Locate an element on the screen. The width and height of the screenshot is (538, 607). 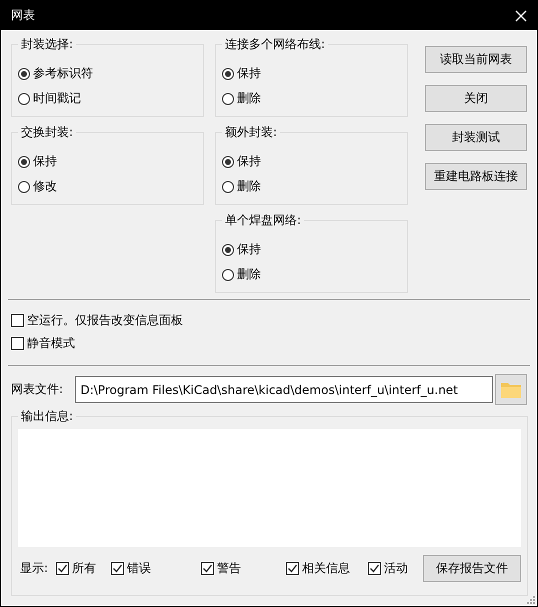
folder-icon is located at coordinates (511, 389).